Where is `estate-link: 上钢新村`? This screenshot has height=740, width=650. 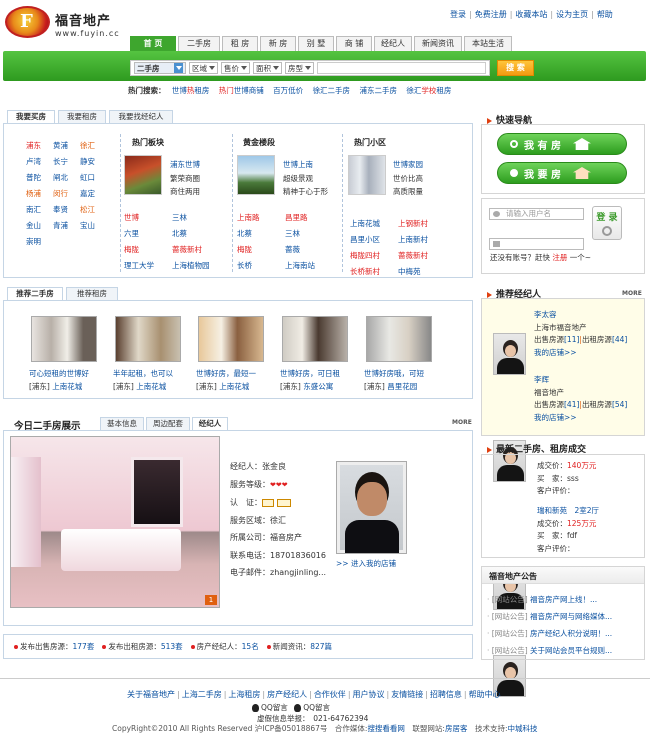
estate-link: 上钢新村 is located at coordinates (422, 223).